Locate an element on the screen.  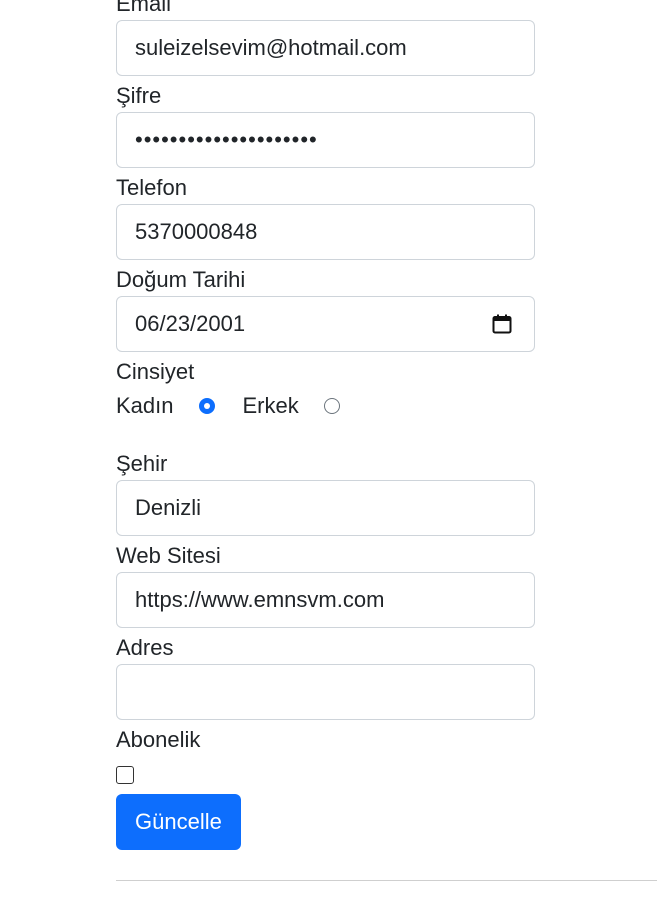
gender-option-male-radio is located at coordinates (331, 406).